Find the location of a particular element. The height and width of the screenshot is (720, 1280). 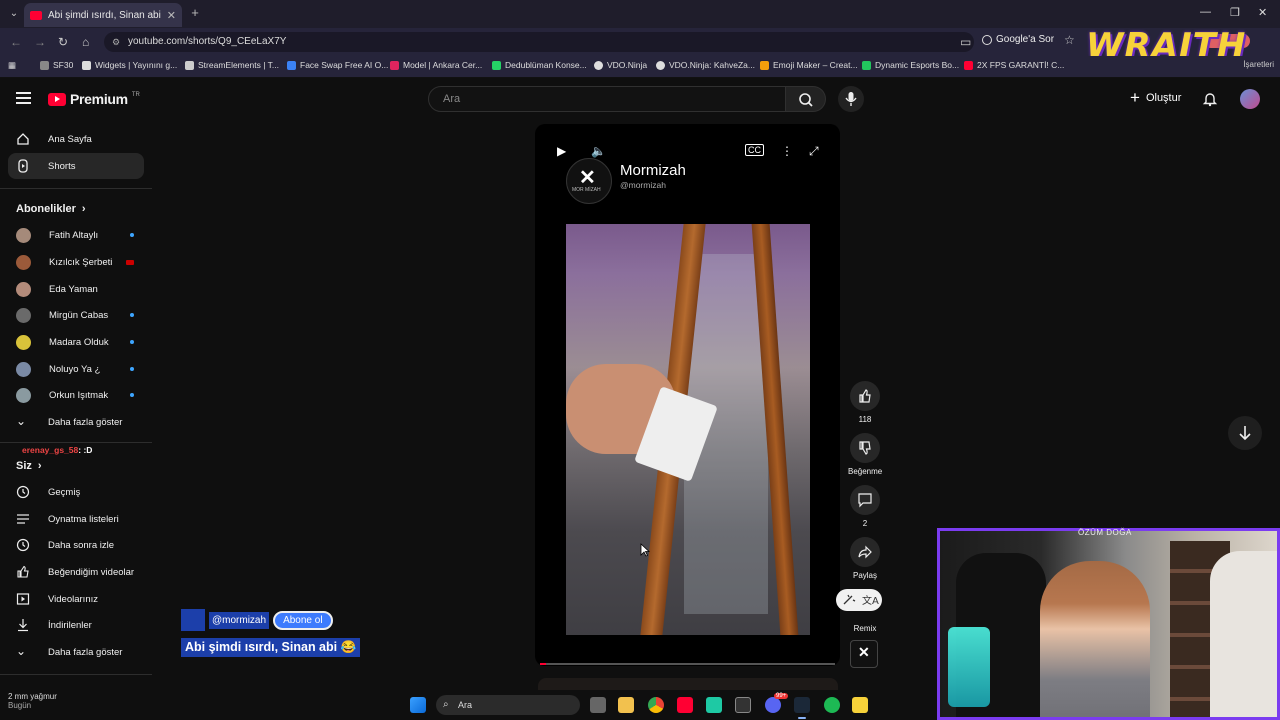

task-view-icon is located at coordinates (598, 705).